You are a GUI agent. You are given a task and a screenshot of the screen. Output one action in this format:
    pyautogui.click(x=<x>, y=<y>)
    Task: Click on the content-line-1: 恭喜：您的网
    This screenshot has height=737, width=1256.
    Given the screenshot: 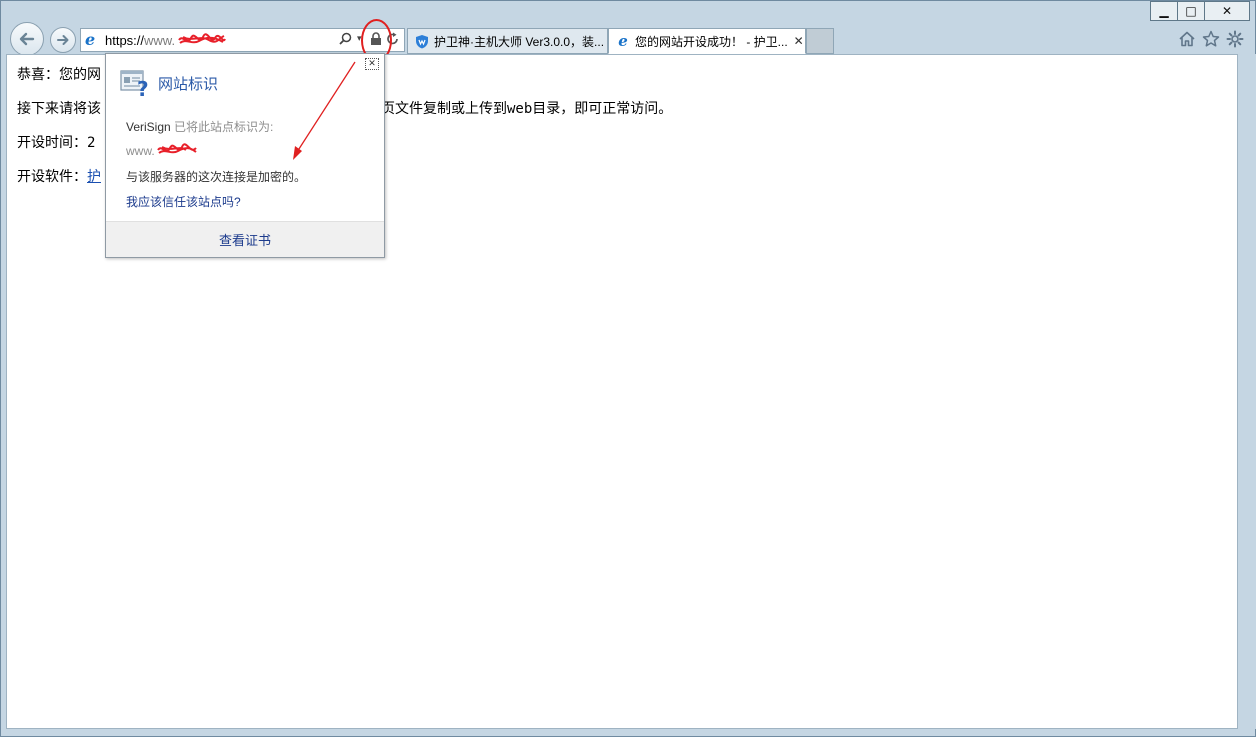 What is the action you would take?
    pyautogui.click(x=59, y=75)
    